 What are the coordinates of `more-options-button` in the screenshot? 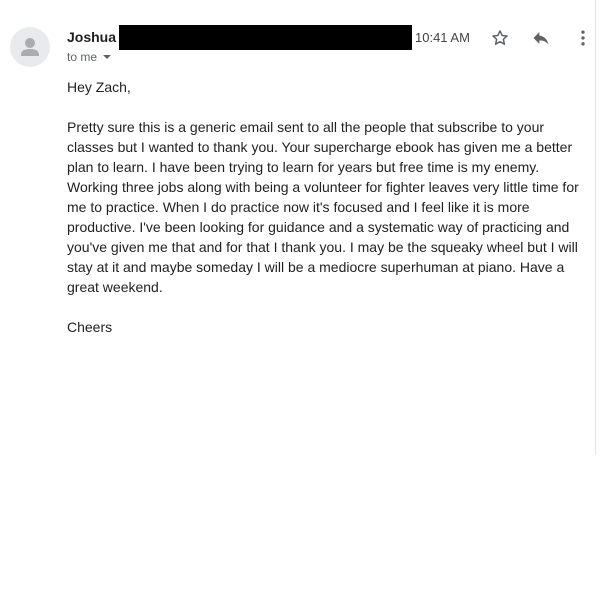 It's located at (583, 38).